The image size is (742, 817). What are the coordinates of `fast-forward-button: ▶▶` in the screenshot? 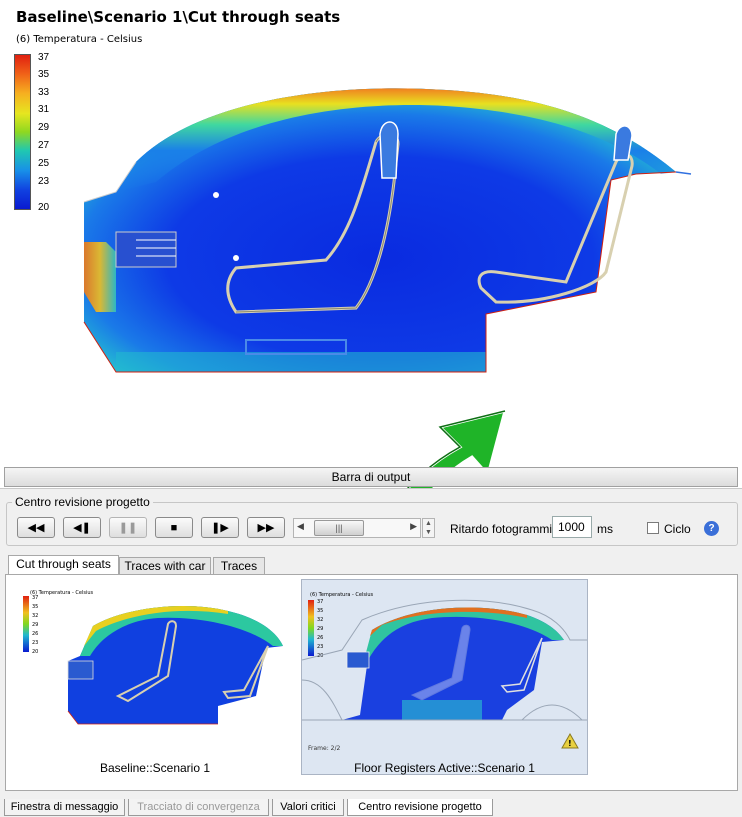 It's located at (266, 527).